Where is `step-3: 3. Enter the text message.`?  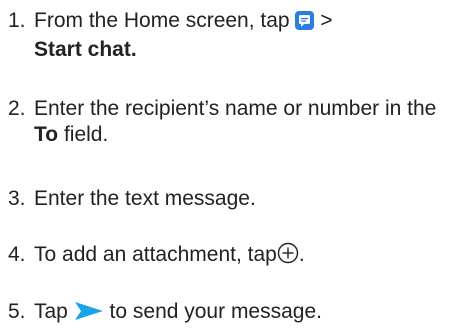 step-3: 3. Enter the text message. is located at coordinates (228, 199).